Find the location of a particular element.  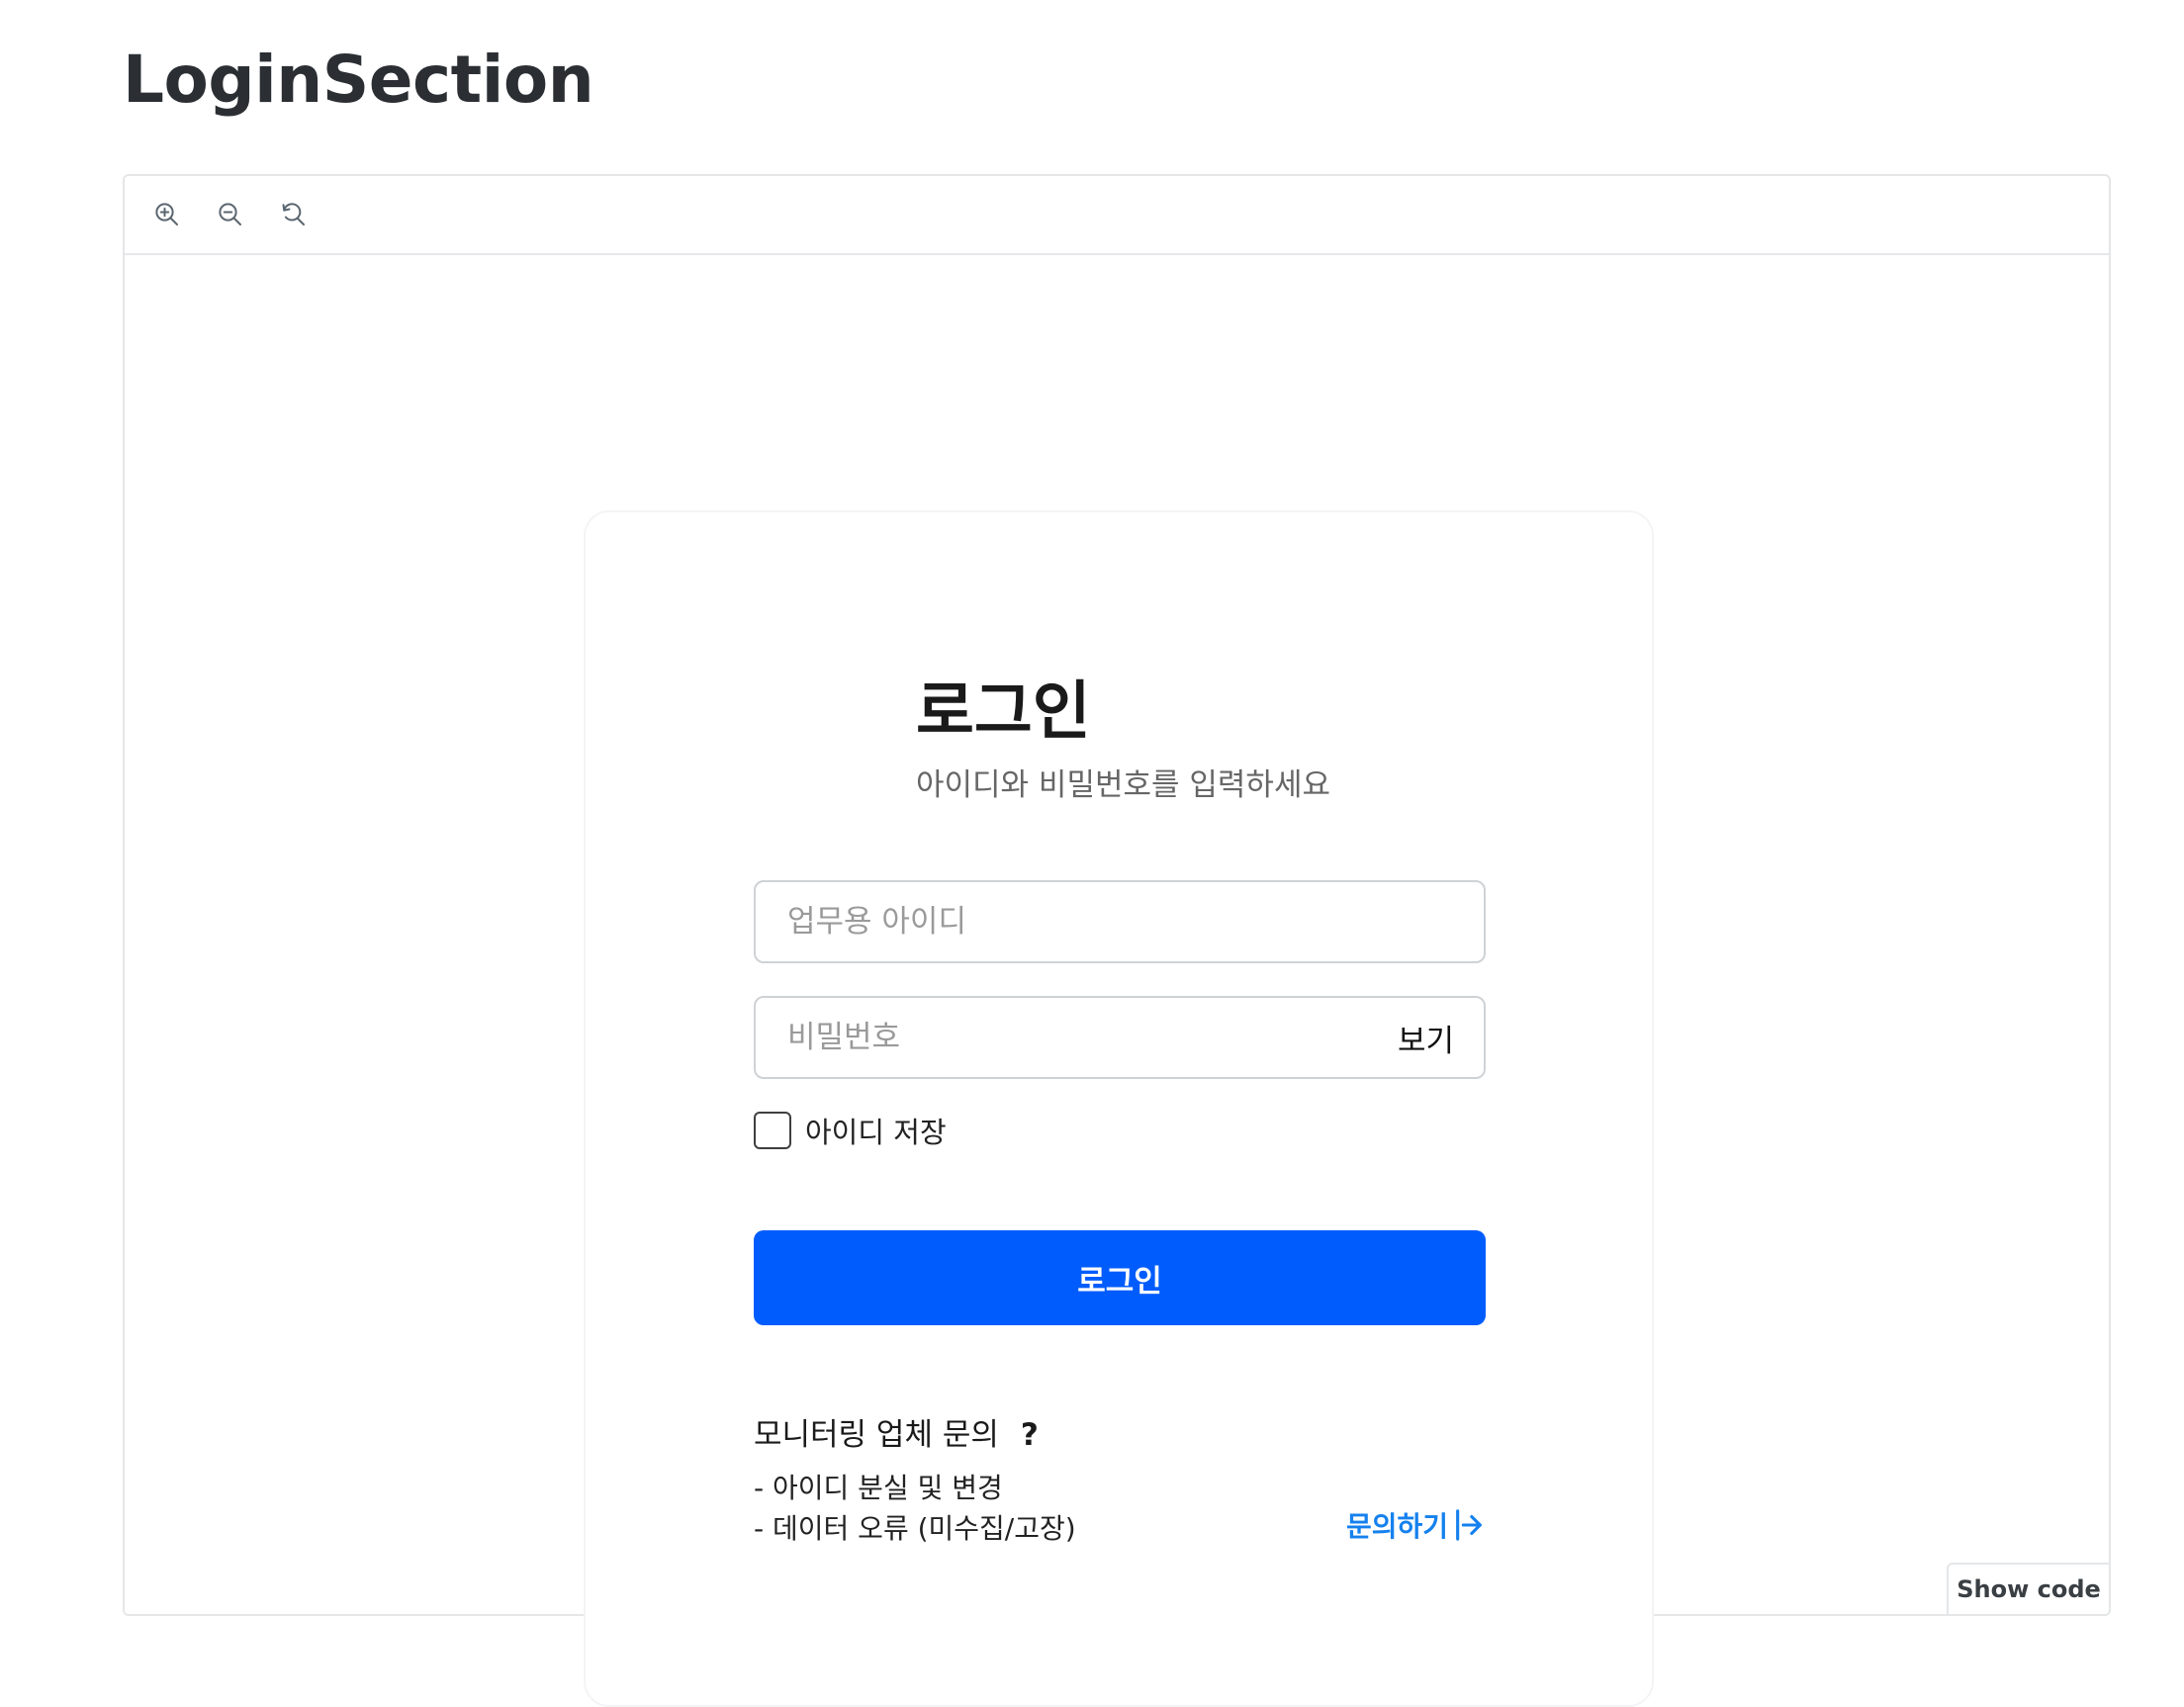

id-input is located at coordinates (1120, 921).